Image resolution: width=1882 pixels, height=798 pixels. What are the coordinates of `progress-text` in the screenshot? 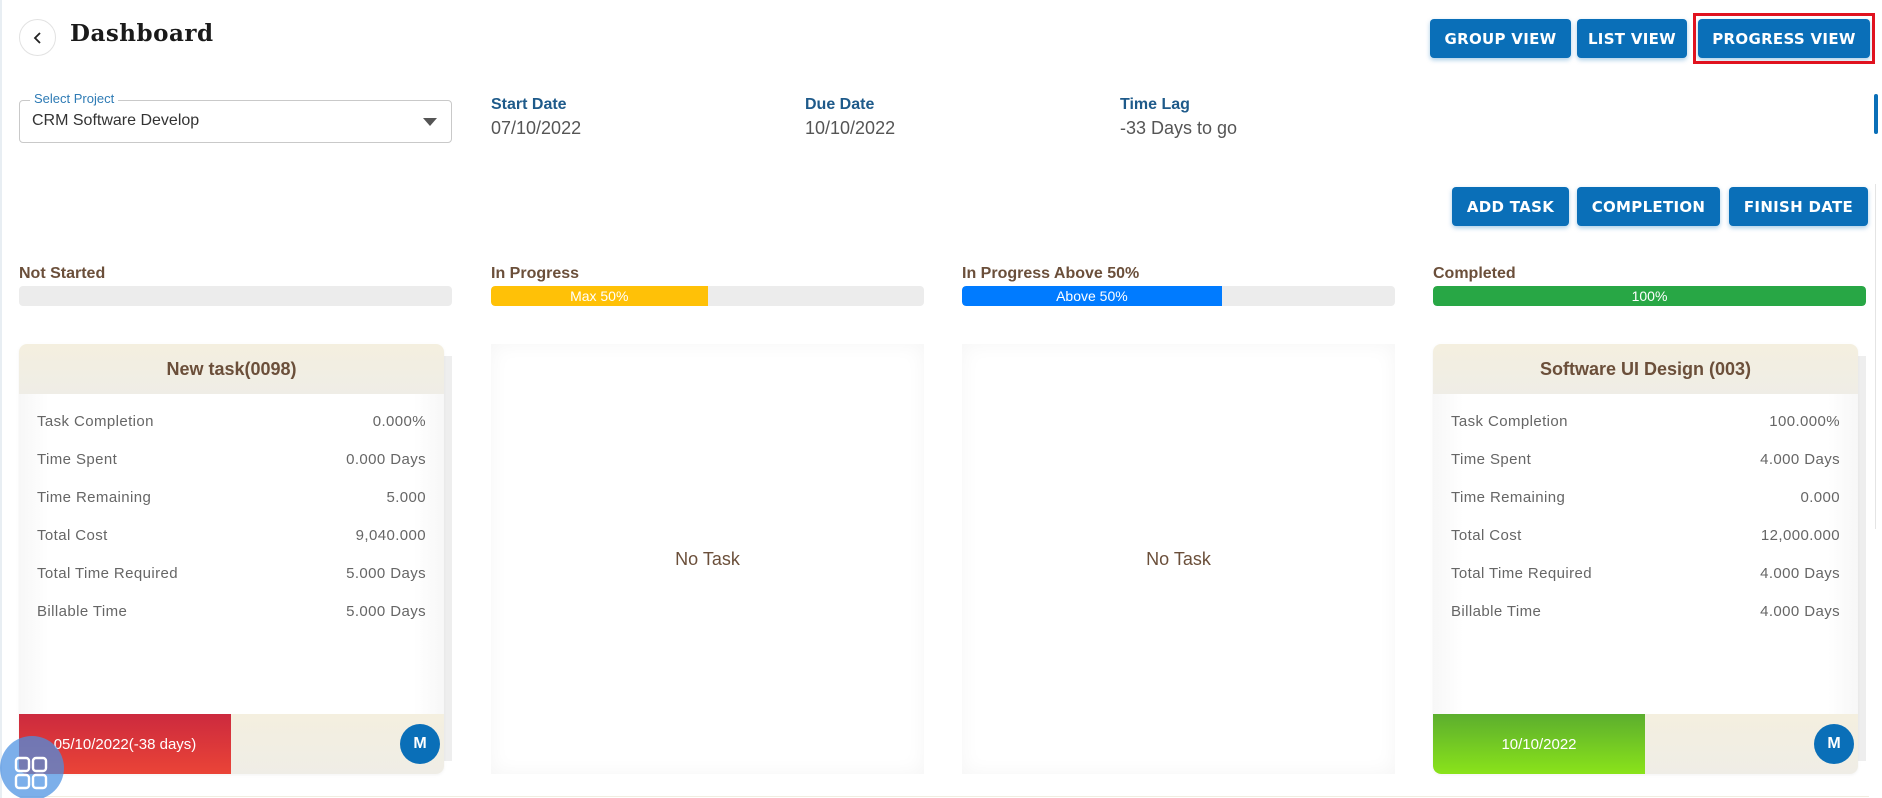 It's located at (235, 296).